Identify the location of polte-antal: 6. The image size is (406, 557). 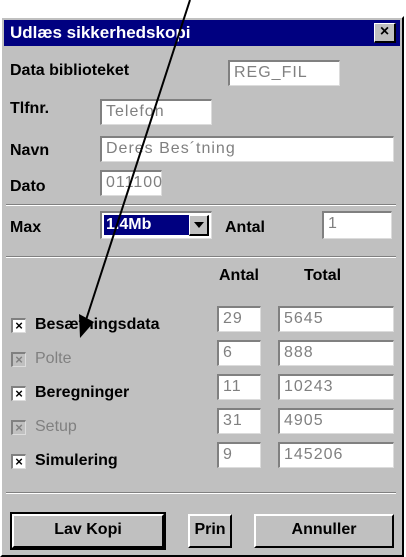
(239, 353).